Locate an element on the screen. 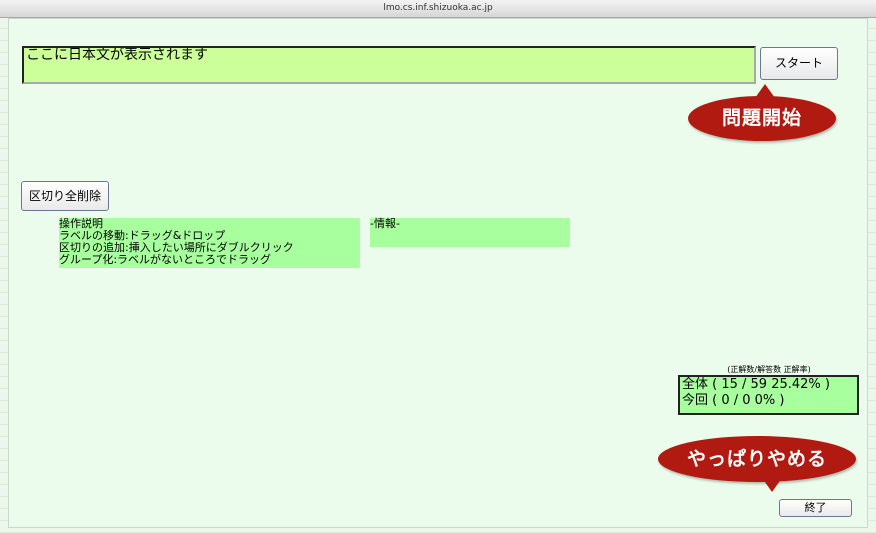 This screenshot has width=876, height=533. quit-callout-text: やっぱりやめる is located at coordinates (756, 459).